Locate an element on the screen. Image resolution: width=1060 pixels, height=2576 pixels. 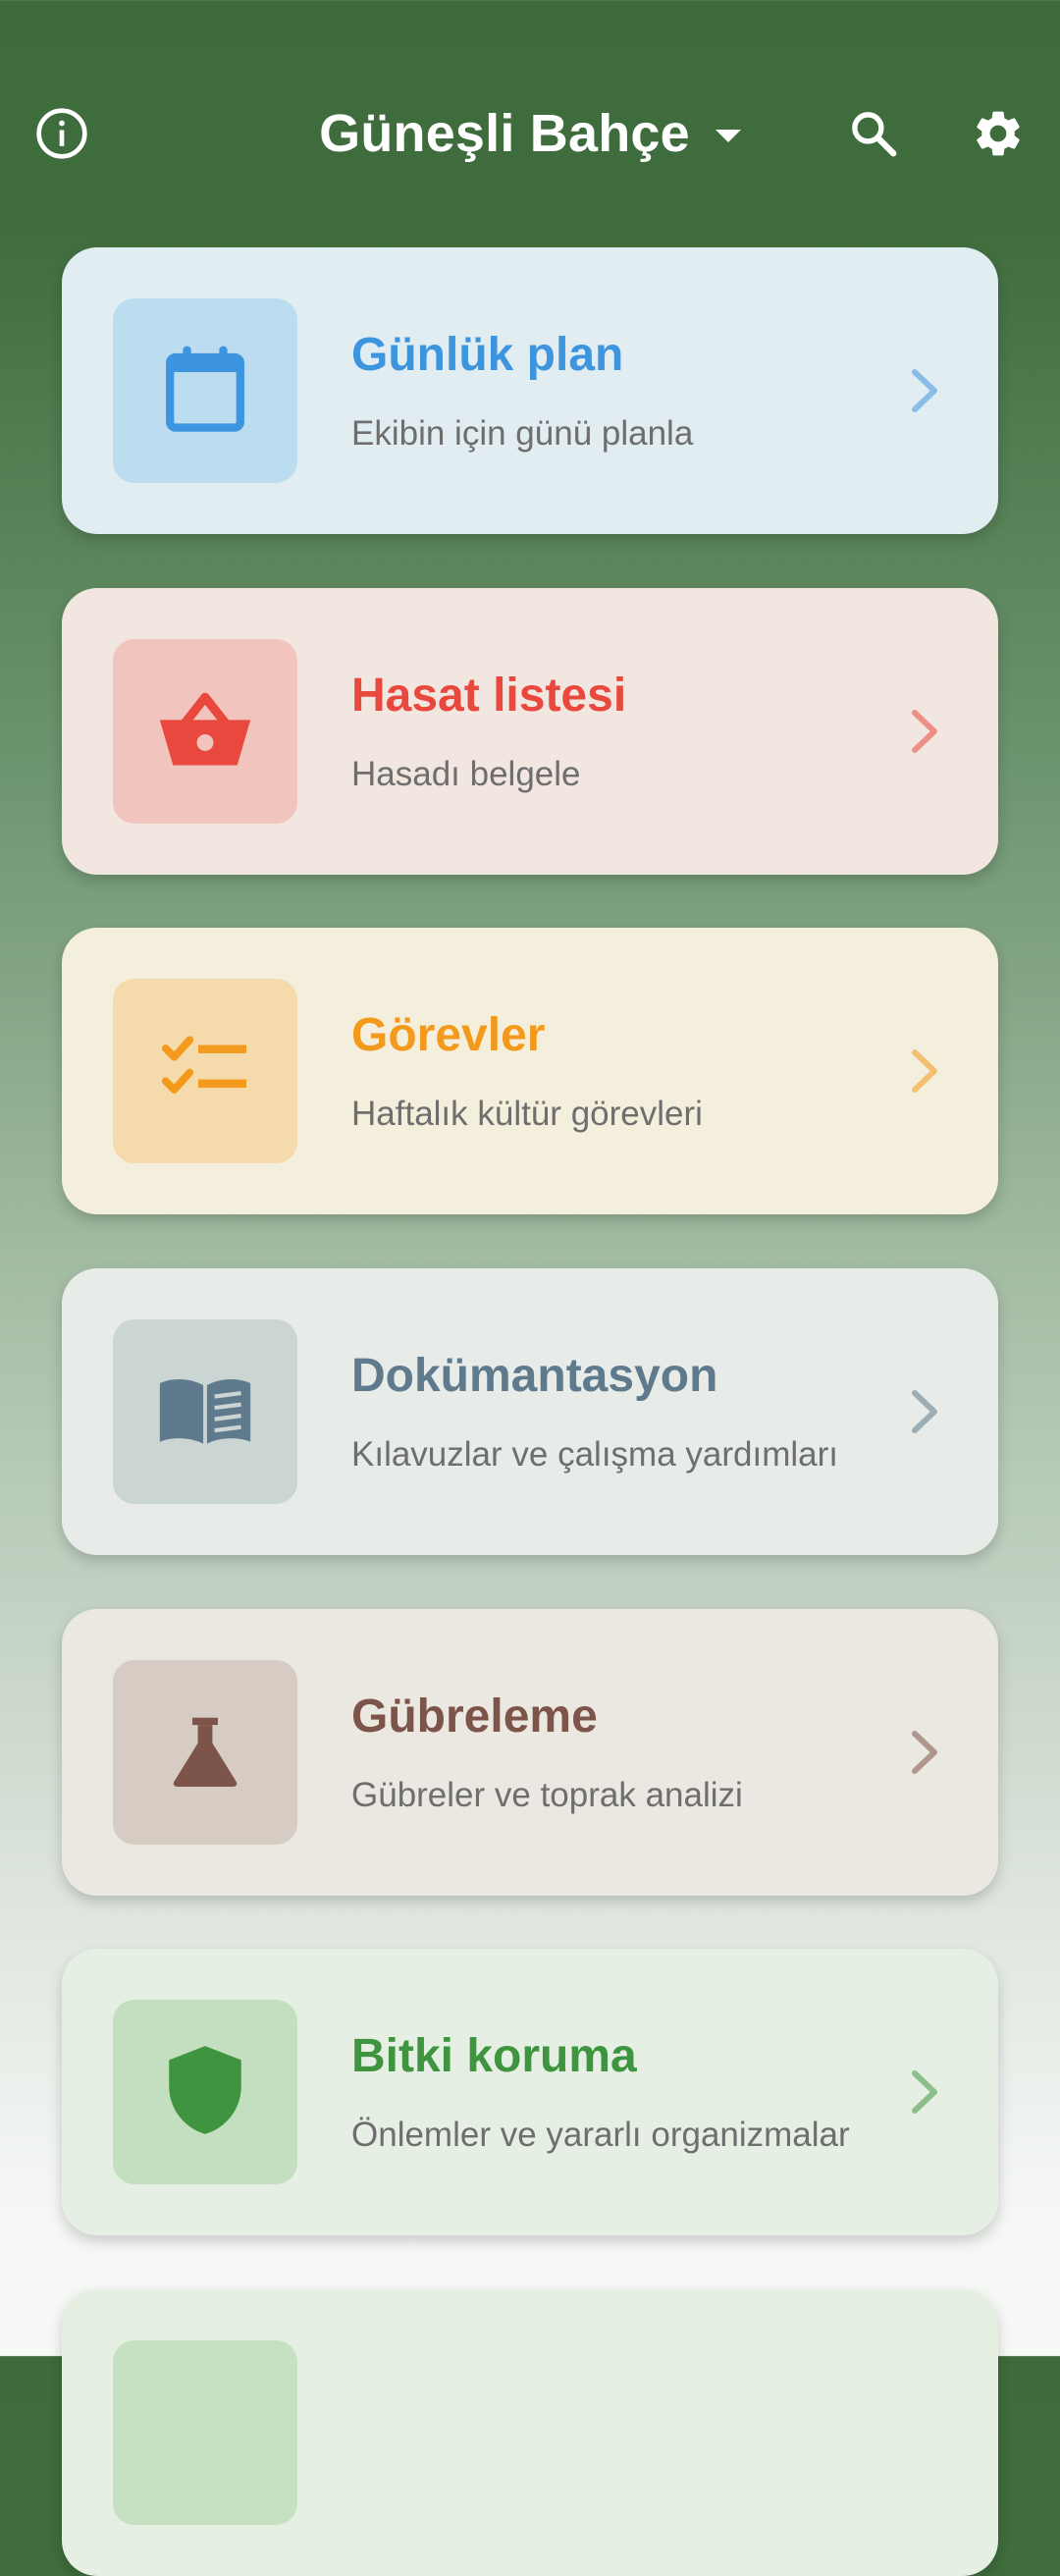
card-partial is located at coordinates (530, 2432).